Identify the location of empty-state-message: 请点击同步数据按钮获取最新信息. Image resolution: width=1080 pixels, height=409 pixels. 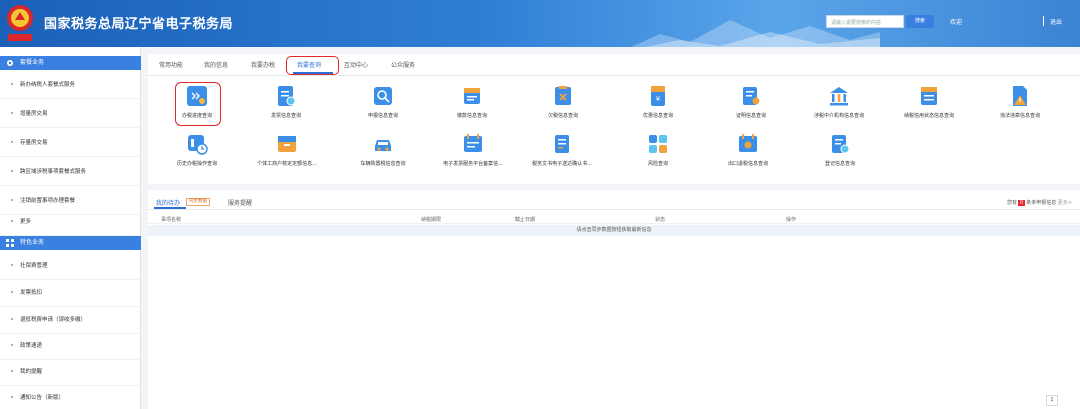
(614, 230).